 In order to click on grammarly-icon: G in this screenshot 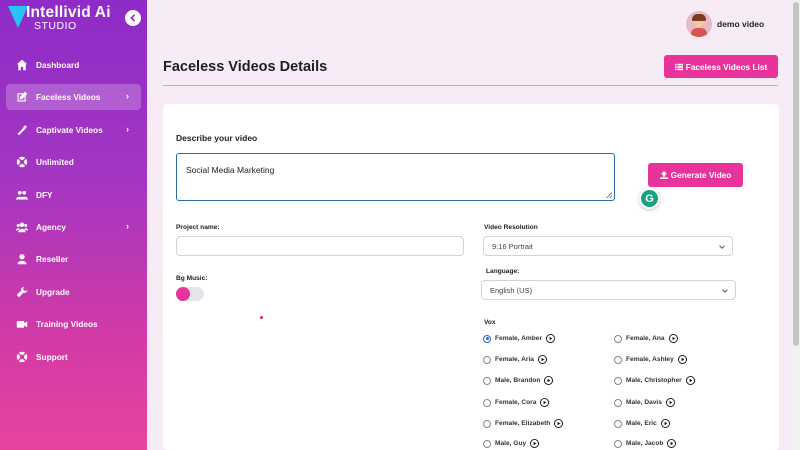, I will do `click(649, 198)`.